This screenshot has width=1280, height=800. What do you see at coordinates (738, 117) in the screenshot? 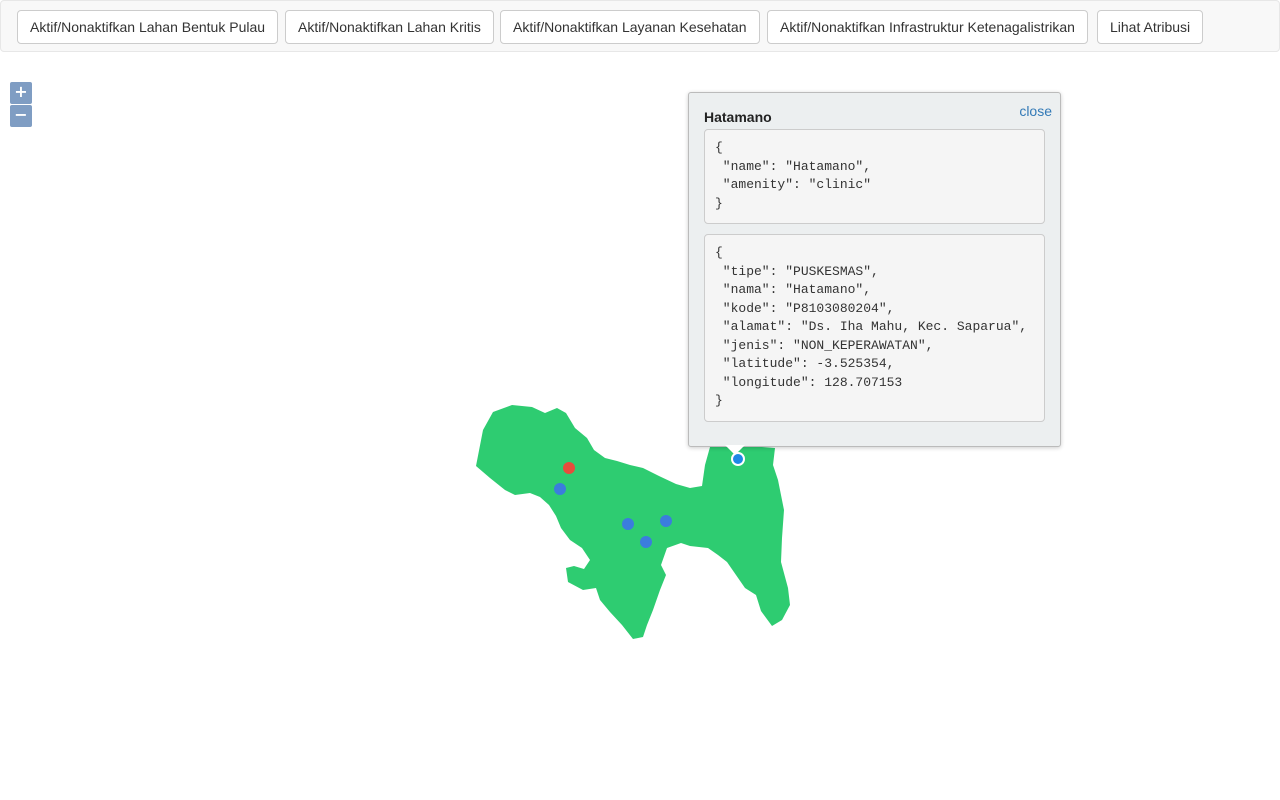
I see `popup-title: Hatamano` at bounding box center [738, 117].